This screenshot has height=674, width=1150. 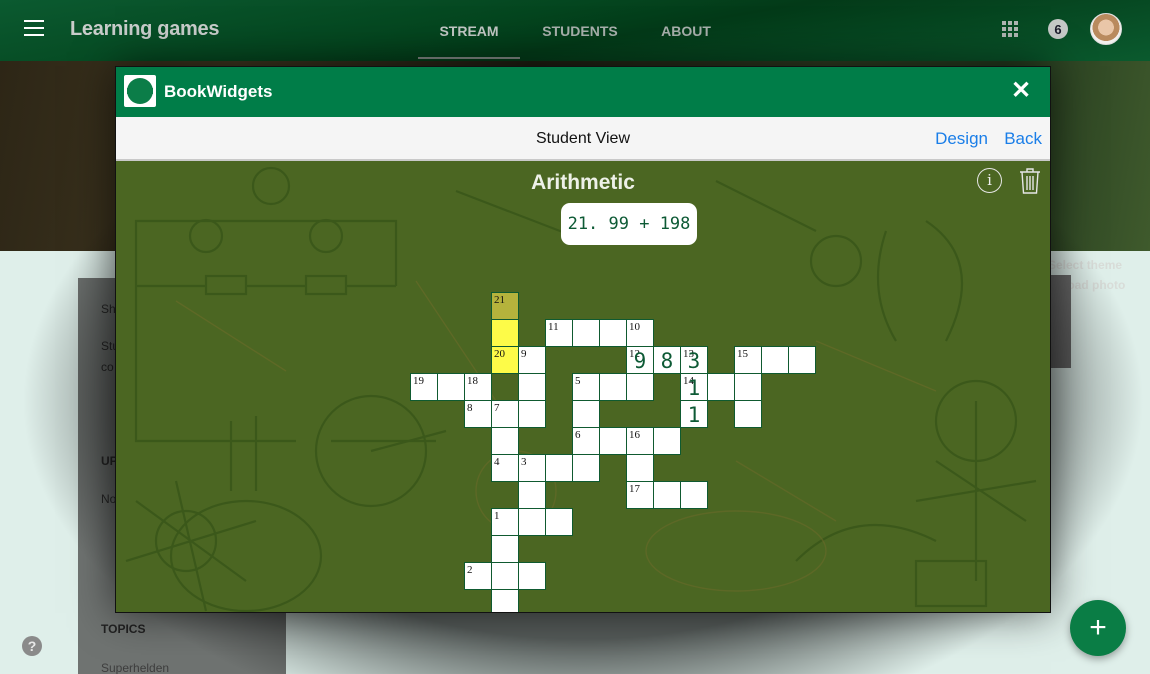 What do you see at coordinates (524, 462) in the screenshot?
I see `cell-clue-number: 3` at bounding box center [524, 462].